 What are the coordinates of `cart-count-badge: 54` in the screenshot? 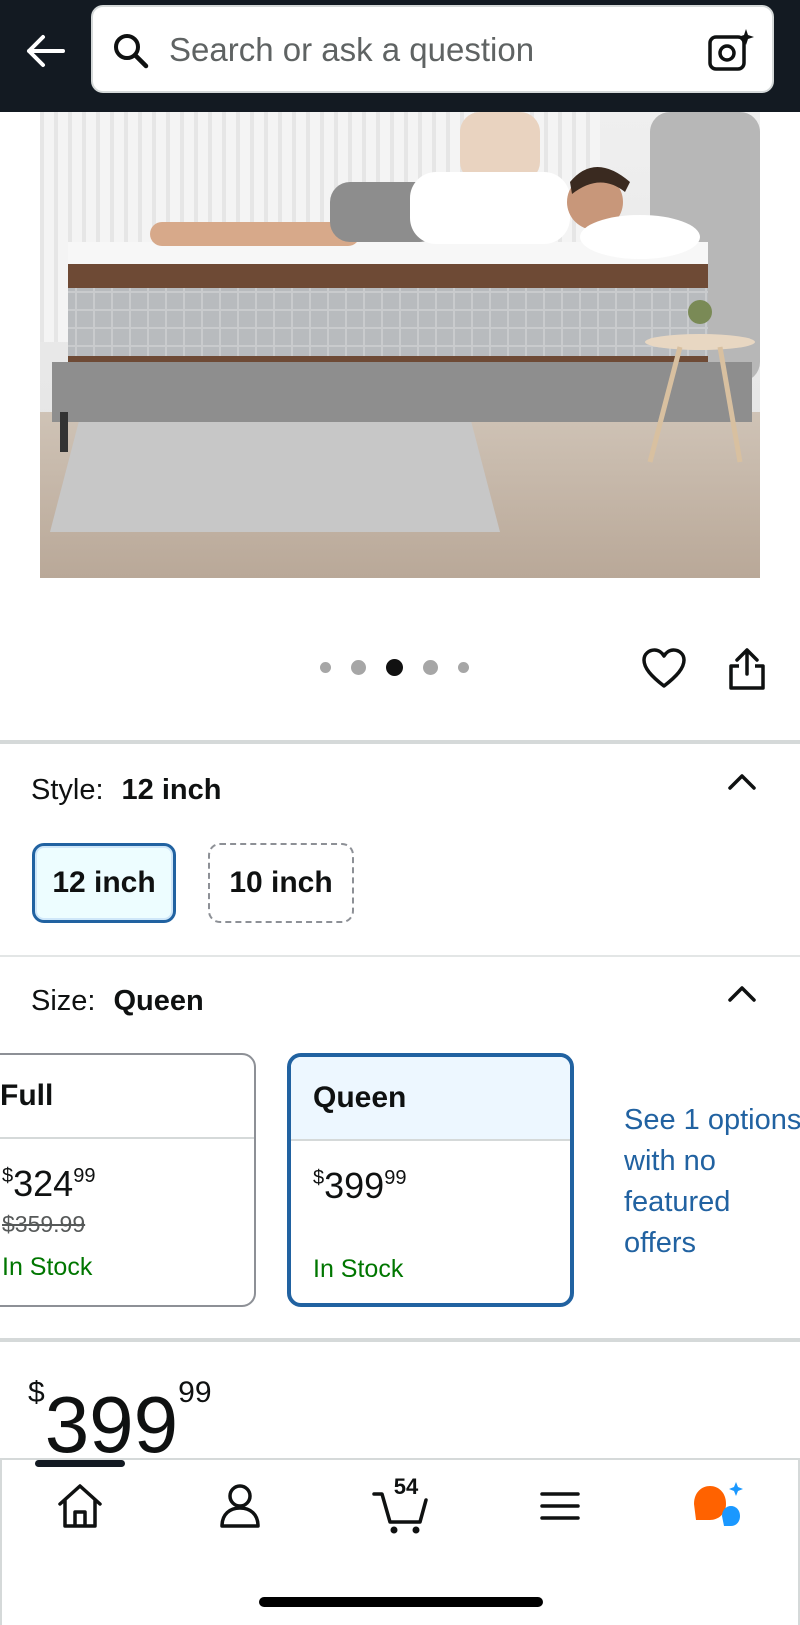 It's located at (406, 1486).